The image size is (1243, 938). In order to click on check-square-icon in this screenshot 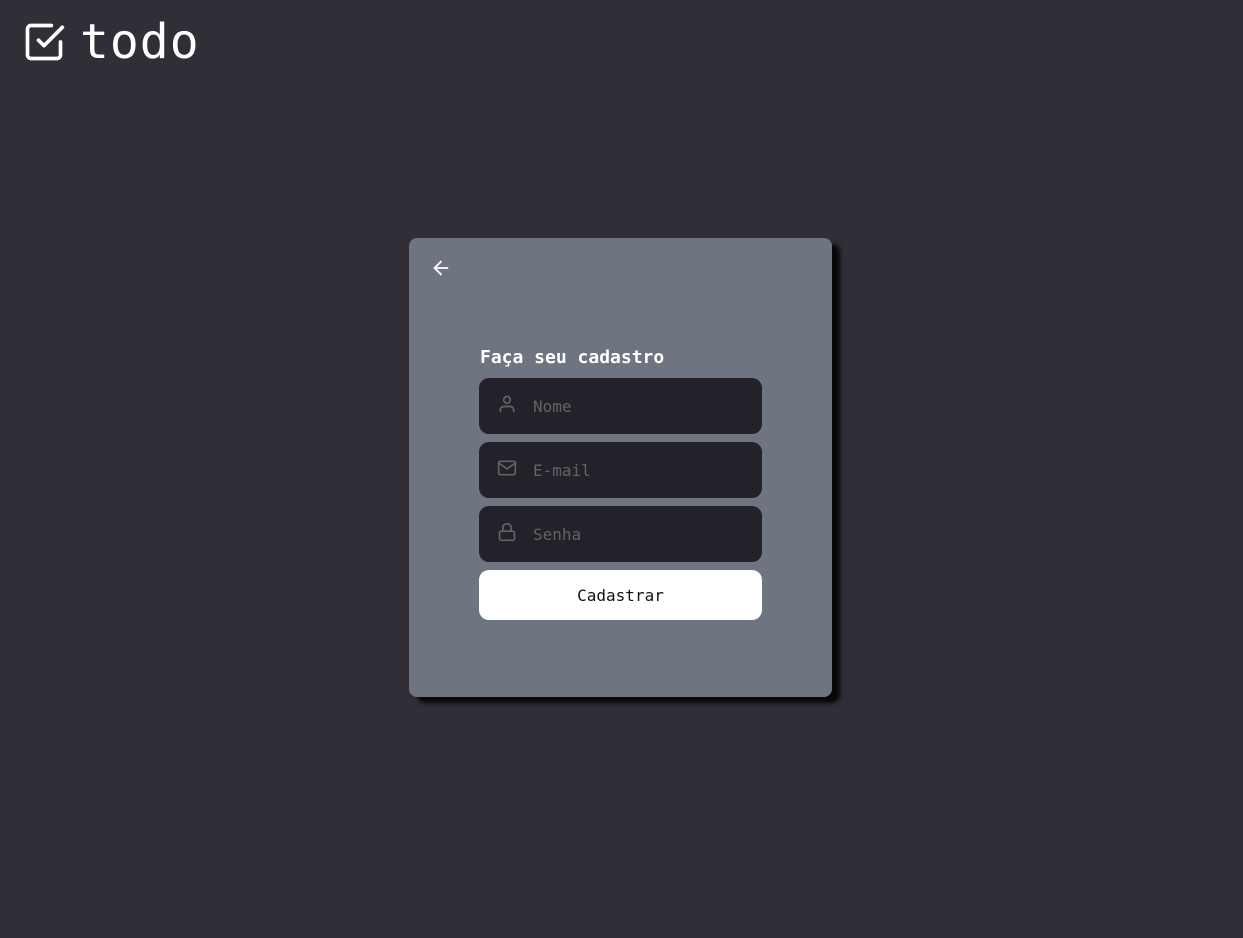, I will do `click(44, 42)`.